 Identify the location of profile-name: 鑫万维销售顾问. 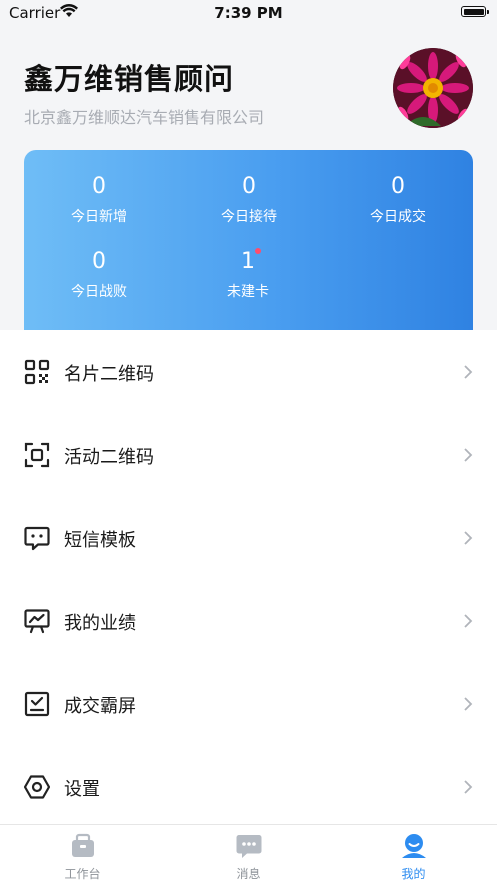
(129, 79).